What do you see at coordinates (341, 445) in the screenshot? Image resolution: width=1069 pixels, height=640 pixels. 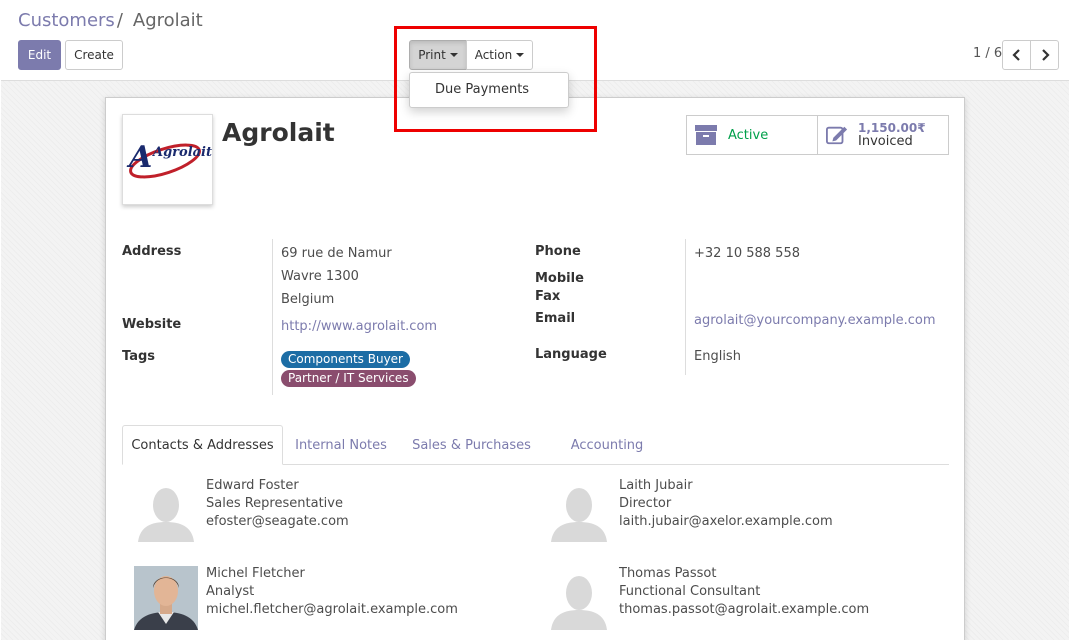 I see `tab-internal-notes: Internal Notes` at bounding box center [341, 445].